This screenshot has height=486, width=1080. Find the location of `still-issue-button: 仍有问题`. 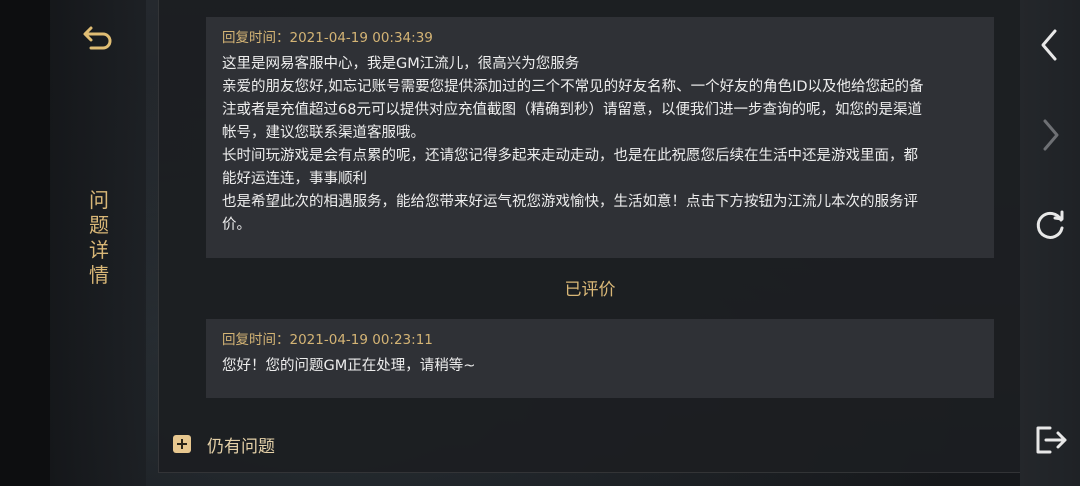

still-issue-button: 仍有问题 is located at coordinates (224, 444).